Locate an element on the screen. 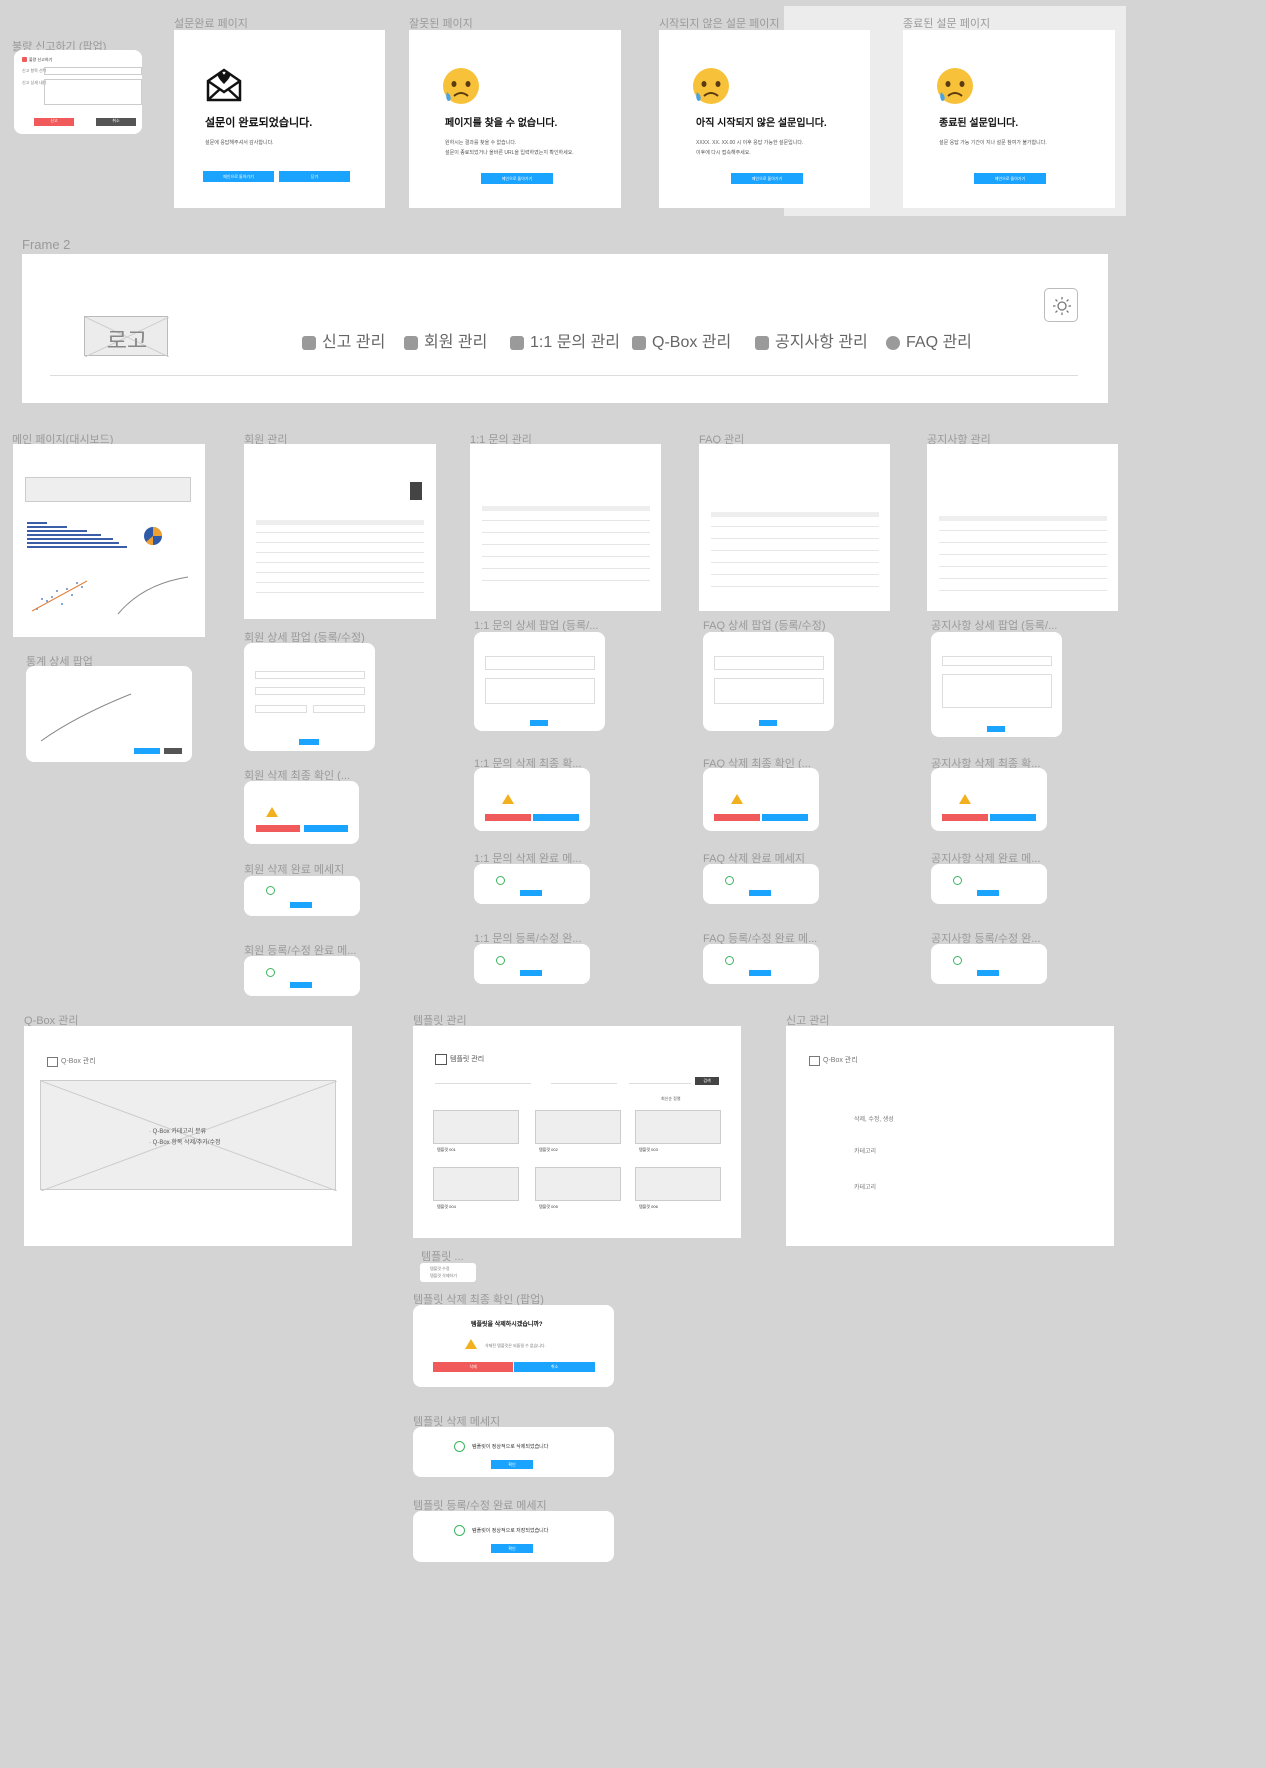 Image resolution: width=1266 pixels, height=1768 pixels. members-page is located at coordinates (340, 531).